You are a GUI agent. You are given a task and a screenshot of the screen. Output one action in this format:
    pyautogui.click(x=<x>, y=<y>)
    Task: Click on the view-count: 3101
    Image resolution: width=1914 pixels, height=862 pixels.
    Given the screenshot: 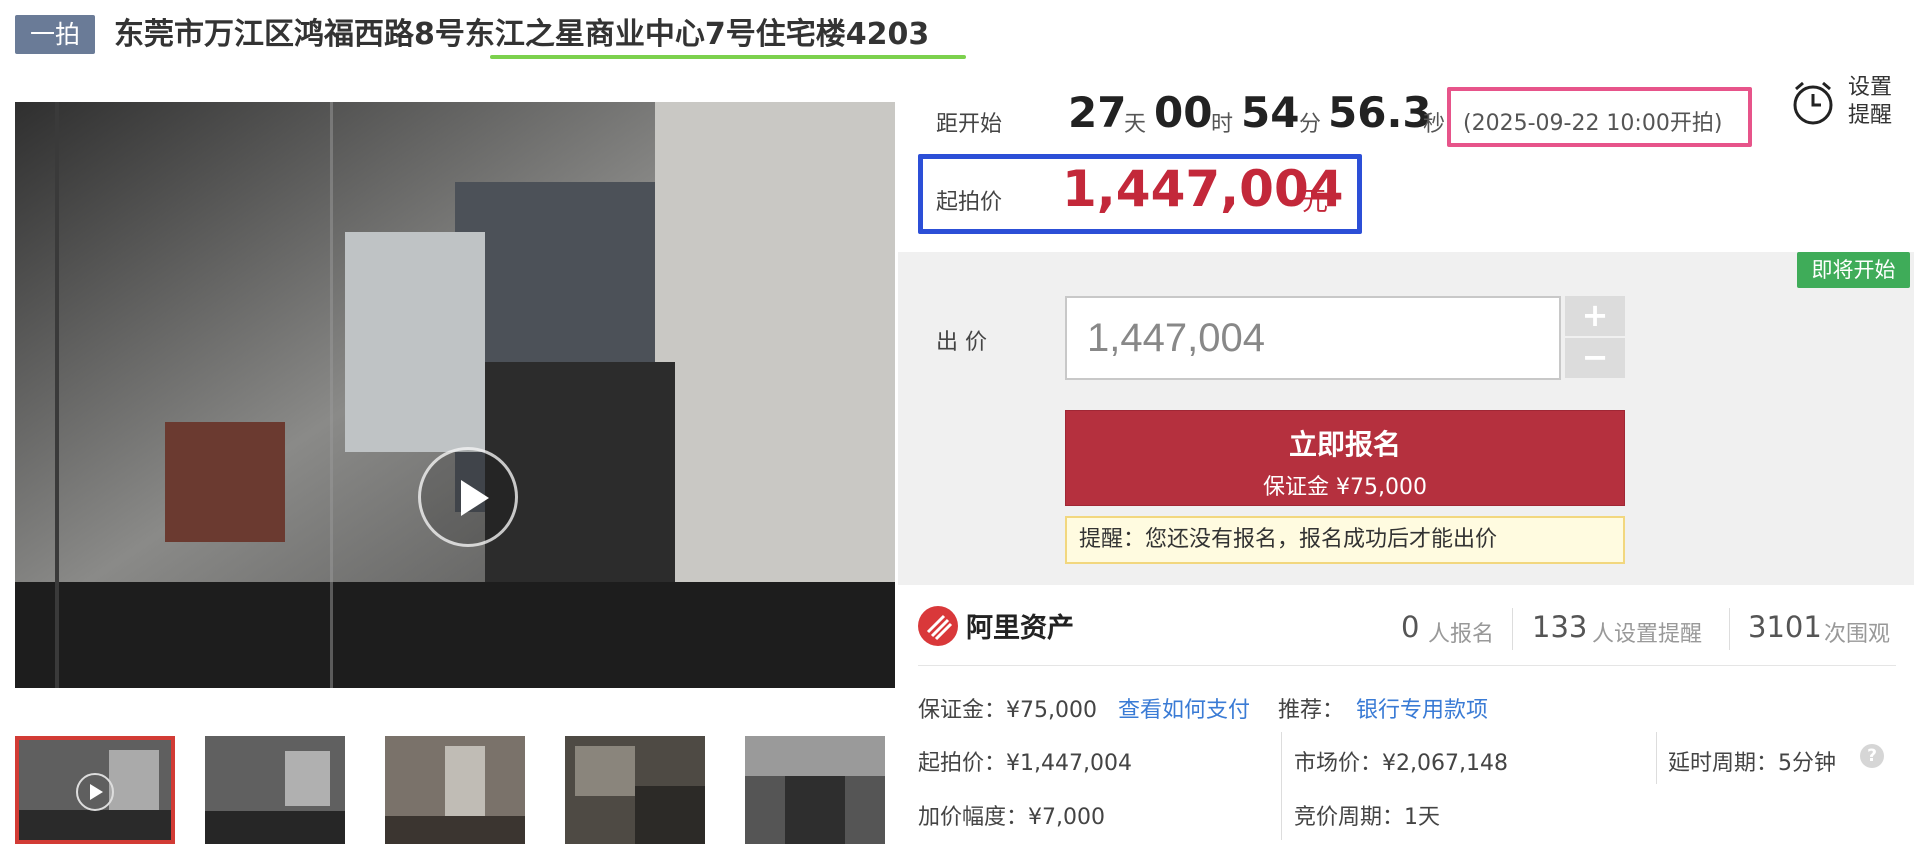 What is the action you would take?
    pyautogui.click(x=1785, y=627)
    